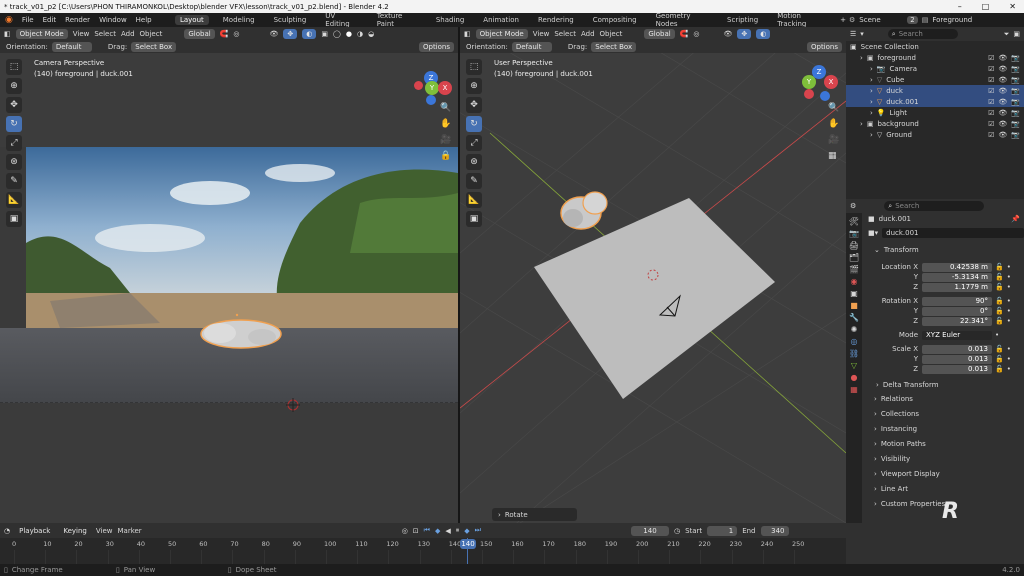 Image resolution: width=1024 pixels, height=576 pixels. What do you see at coordinates (14, 162) in the screenshot?
I see `transform-tool-icon: ⊛` at bounding box center [14, 162].